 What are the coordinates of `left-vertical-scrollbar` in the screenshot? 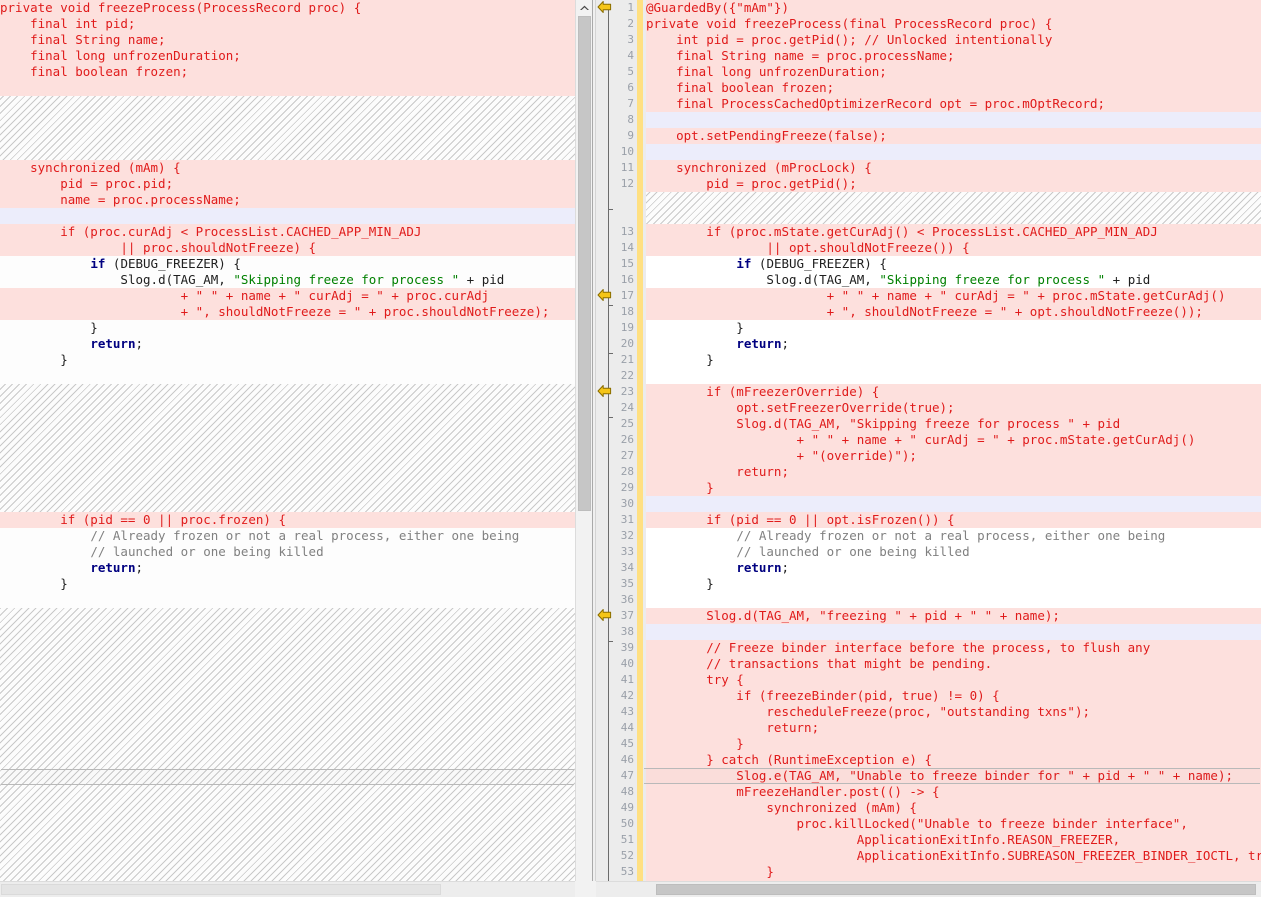 It's located at (583, 448).